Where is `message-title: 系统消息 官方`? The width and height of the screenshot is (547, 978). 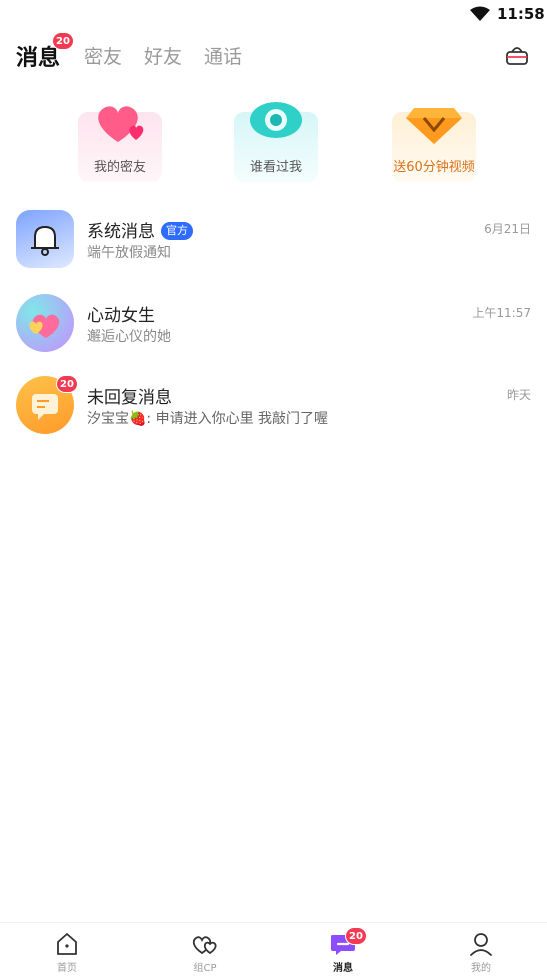 message-title: 系统消息 官方 is located at coordinates (140, 229).